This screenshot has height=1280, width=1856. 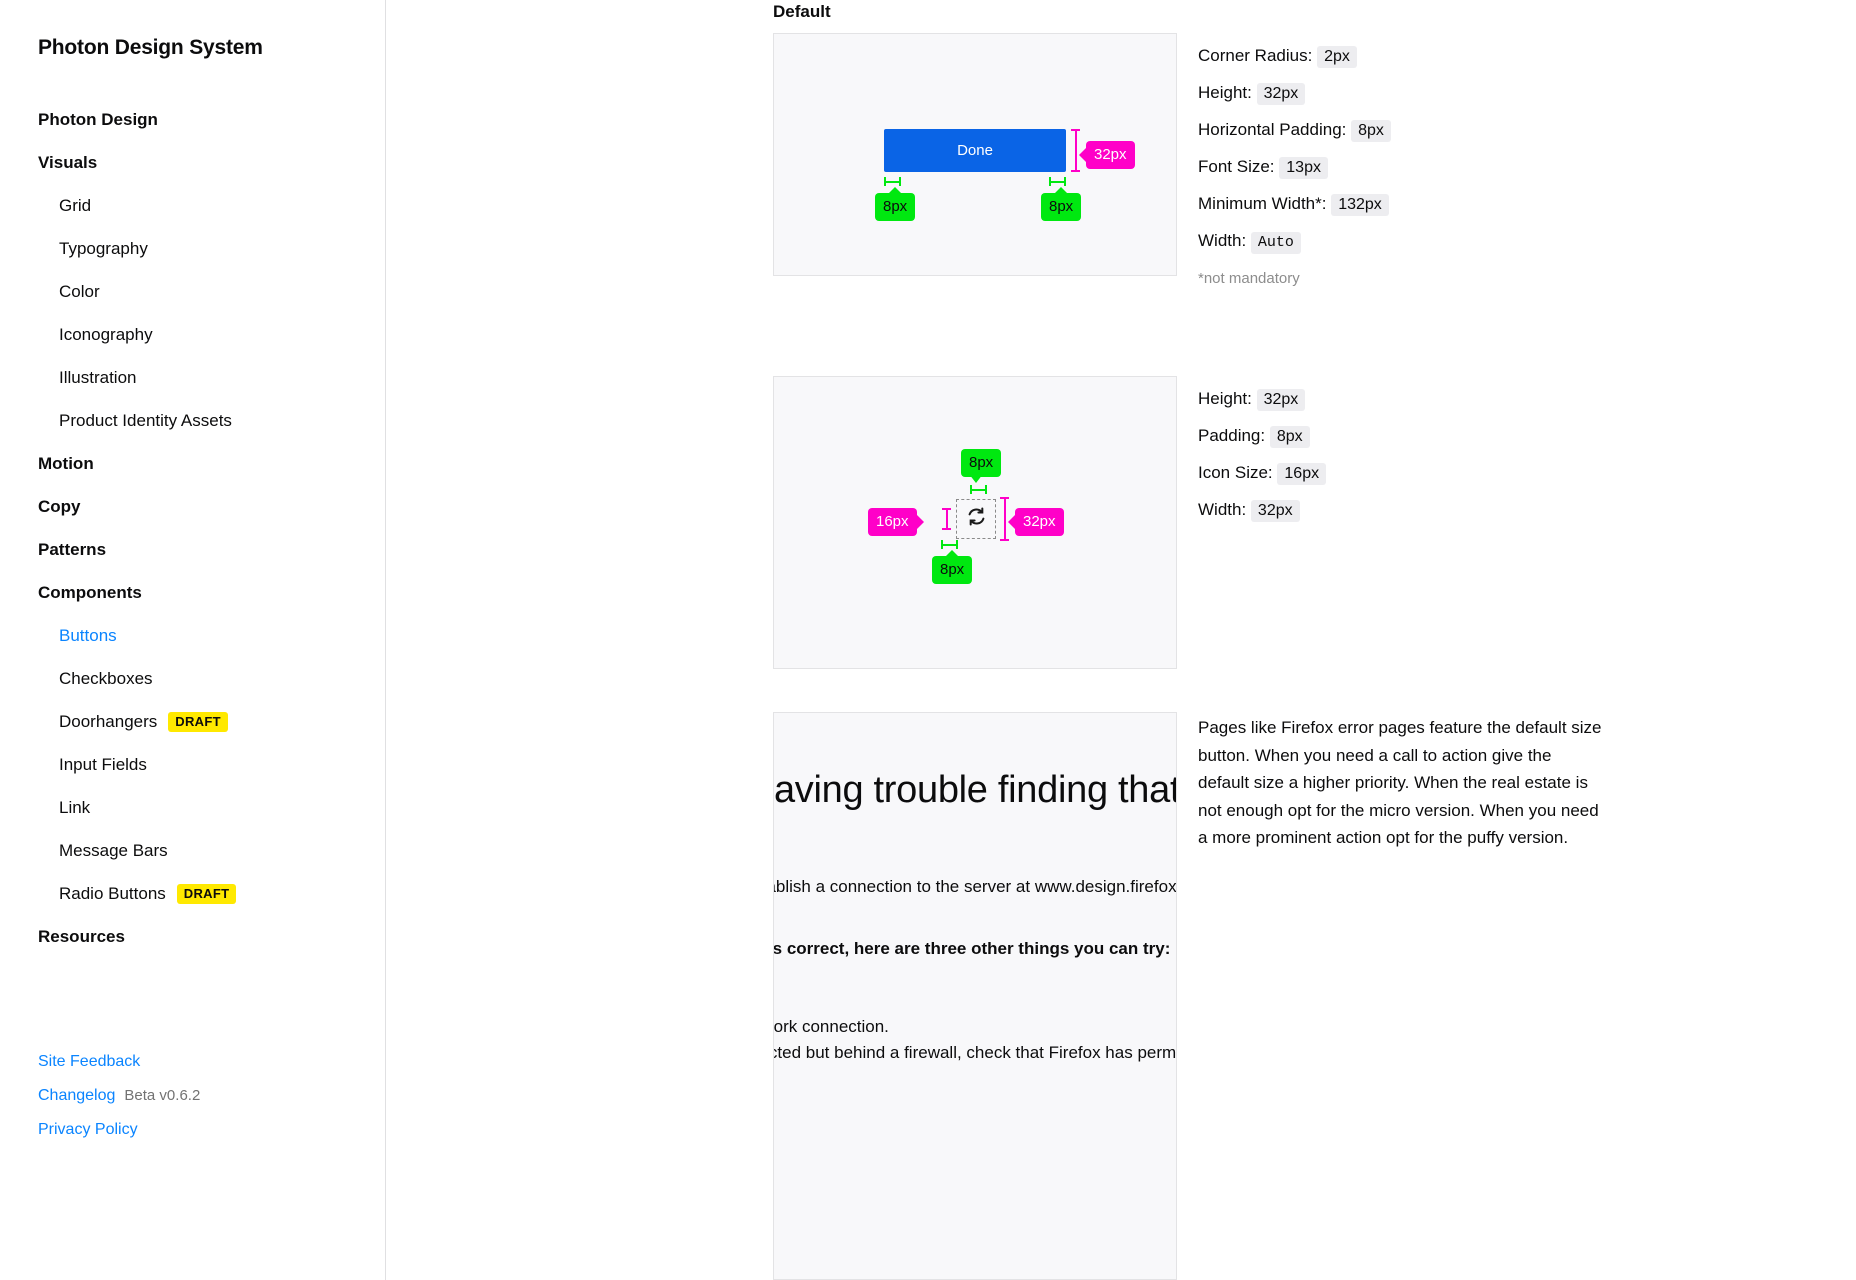 I want to click on sidebar-item-label: Copy, so click(x=59, y=506).